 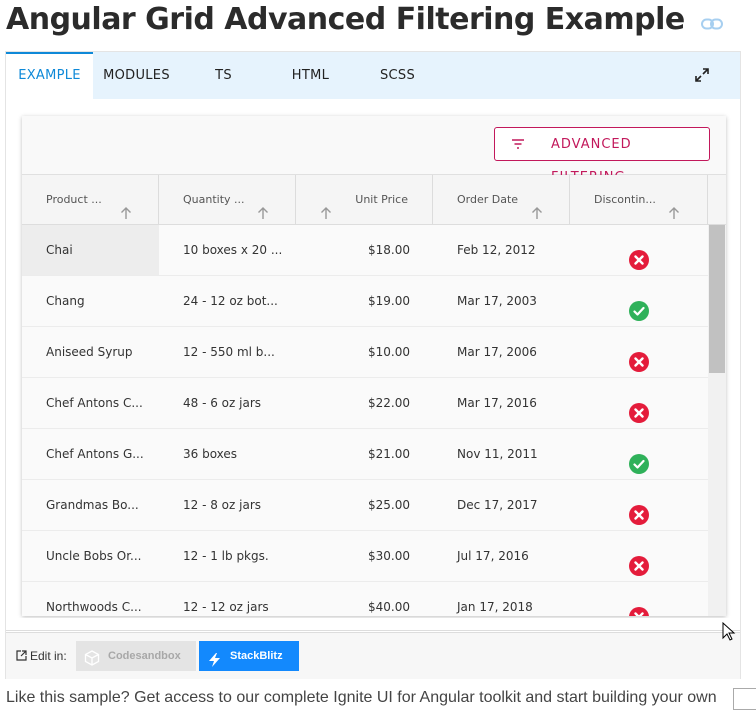 I want to click on cell-date: Nov 11, 2011, so click(x=501, y=454).